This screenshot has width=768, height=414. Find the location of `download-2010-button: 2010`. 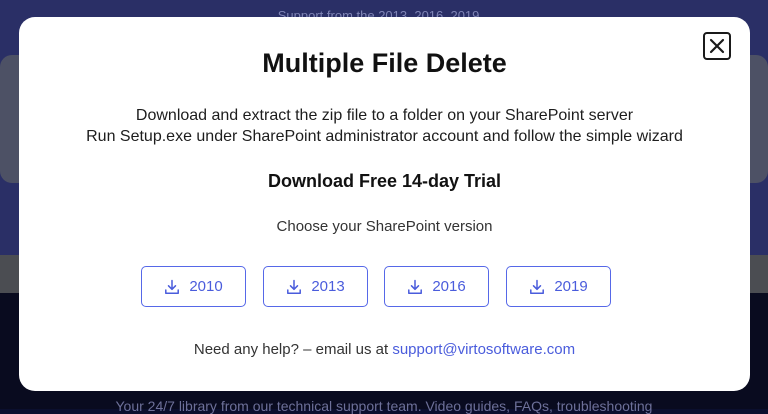

download-2010-button: 2010 is located at coordinates (193, 286).